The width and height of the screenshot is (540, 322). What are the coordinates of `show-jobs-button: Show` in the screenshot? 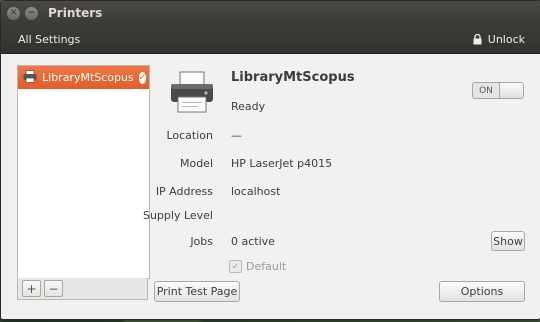 It's located at (508, 241).